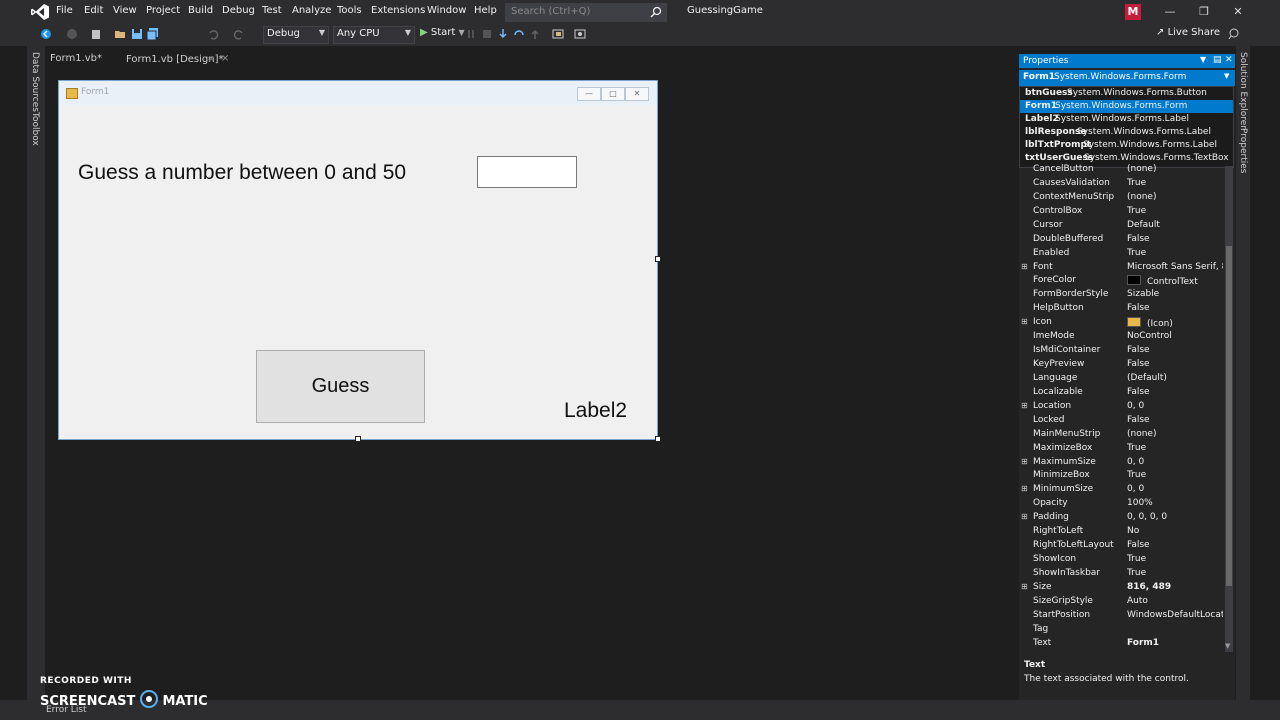 Image resolution: width=1280 pixels, height=720 pixels. Describe the element at coordinates (1234, 34) in the screenshot. I see `feedback-icon` at that location.